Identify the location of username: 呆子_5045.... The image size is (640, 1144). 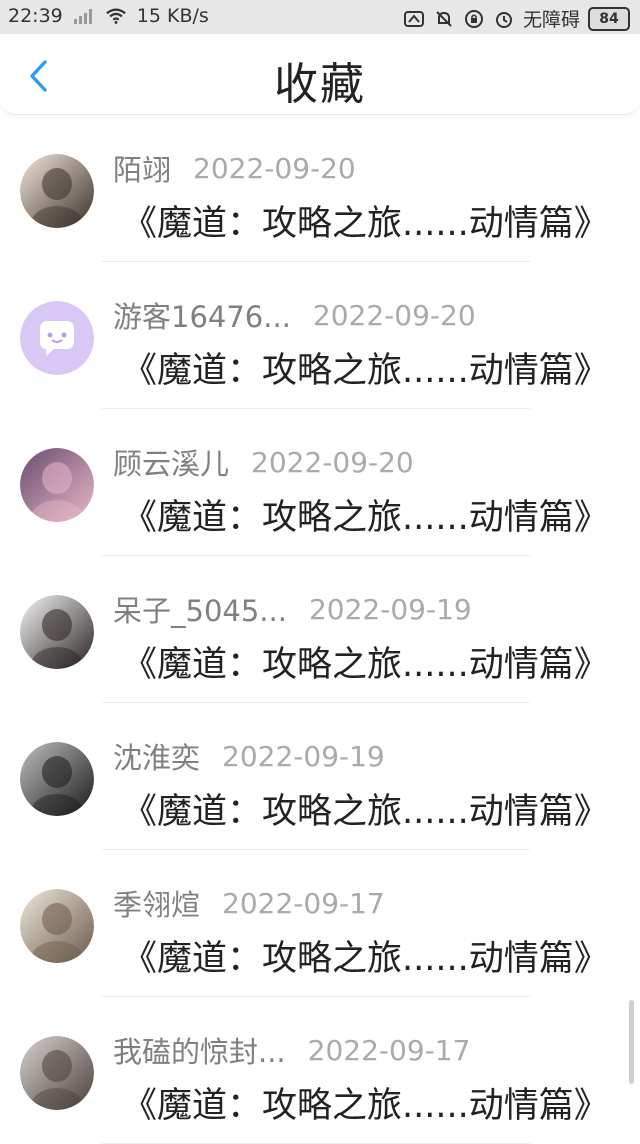
(200, 609).